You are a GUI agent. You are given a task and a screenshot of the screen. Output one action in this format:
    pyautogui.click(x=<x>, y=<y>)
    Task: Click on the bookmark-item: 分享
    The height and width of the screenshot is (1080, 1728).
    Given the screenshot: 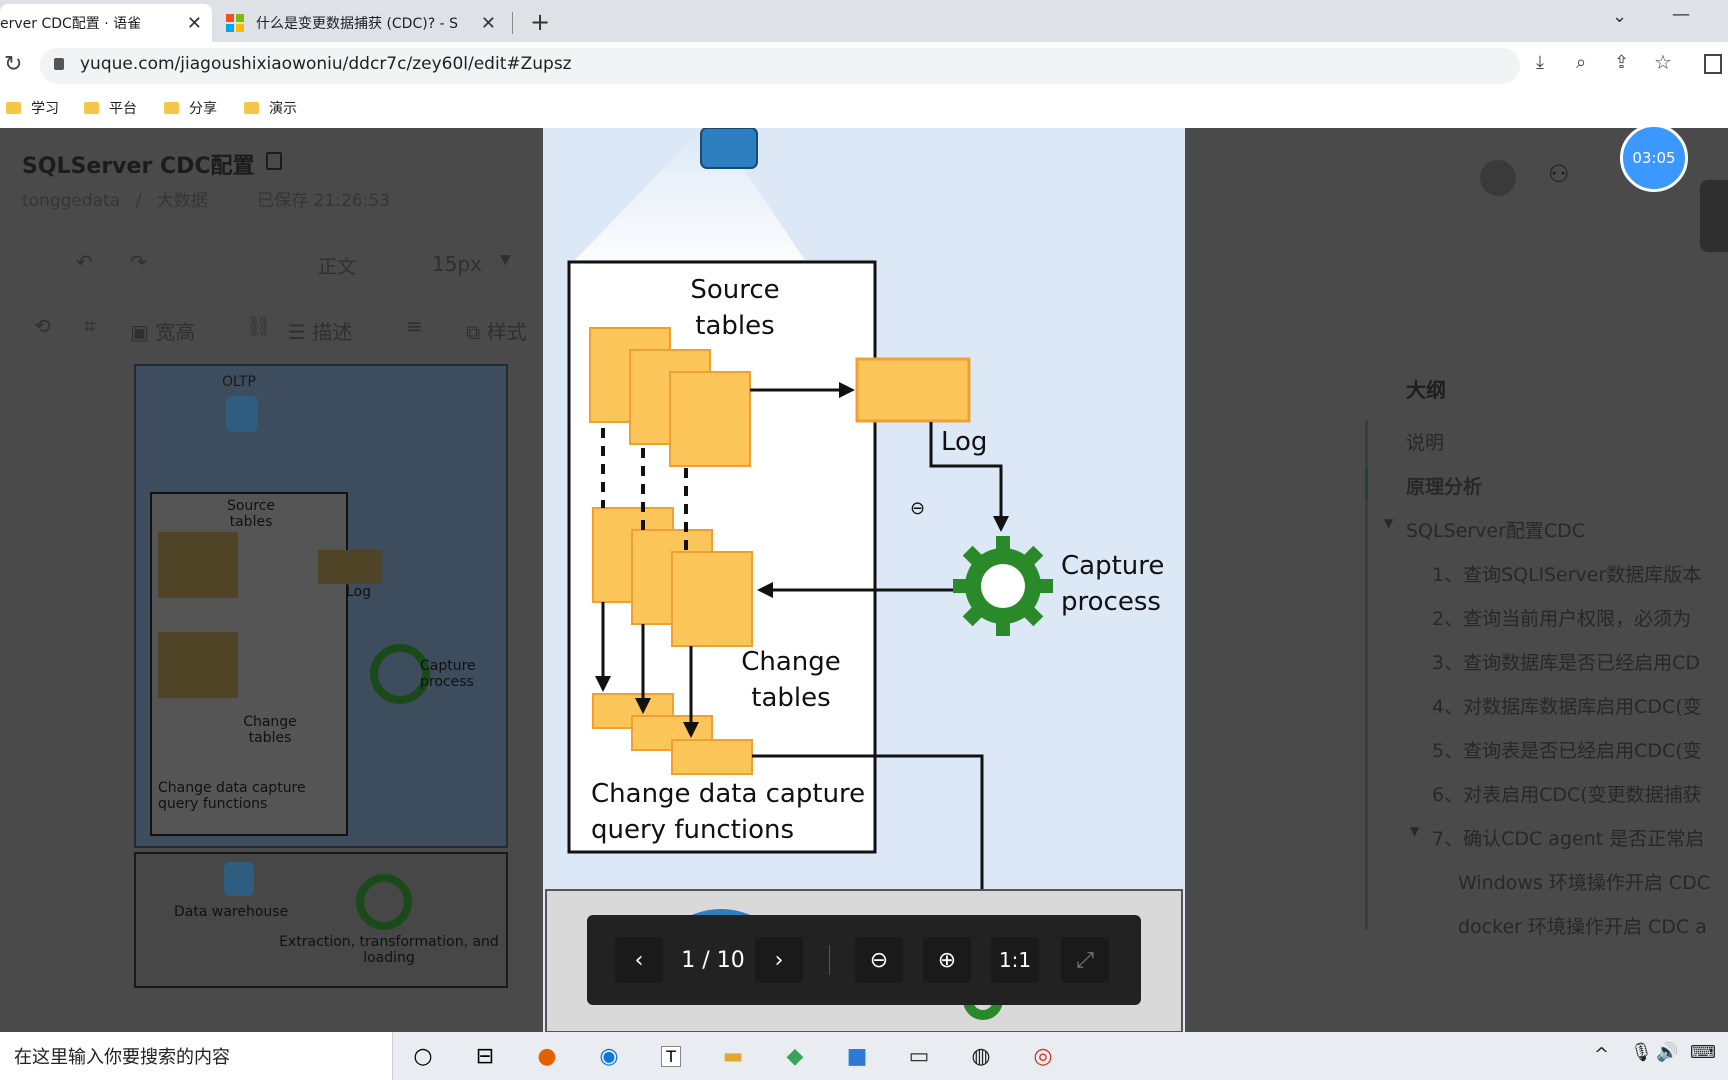 What is the action you would take?
    pyautogui.click(x=190, y=108)
    